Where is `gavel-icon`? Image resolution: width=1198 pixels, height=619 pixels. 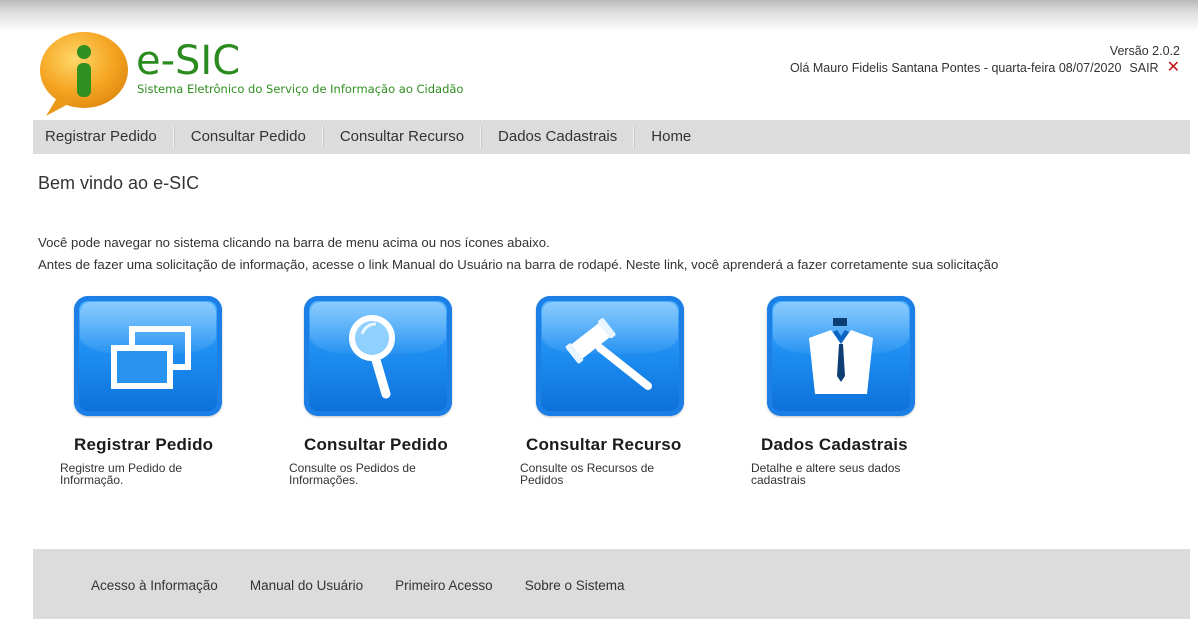
gavel-icon is located at coordinates (608, 354).